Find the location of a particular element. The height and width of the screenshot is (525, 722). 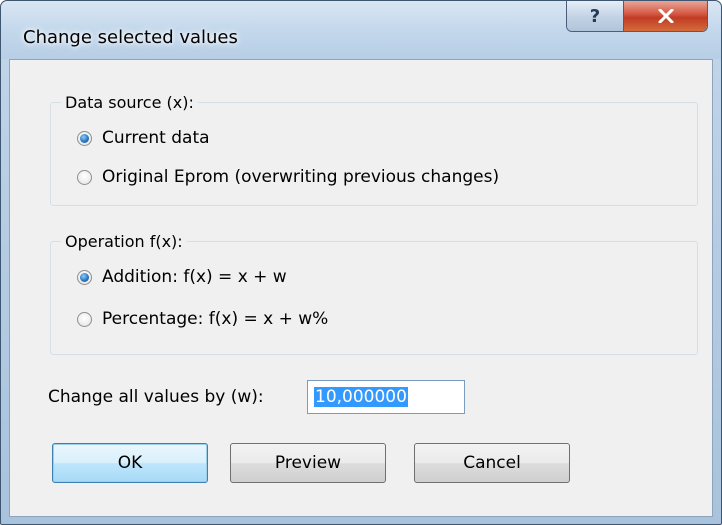

radio-addition: Addition: f(x) = x + w is located at coordinates (182, 277).